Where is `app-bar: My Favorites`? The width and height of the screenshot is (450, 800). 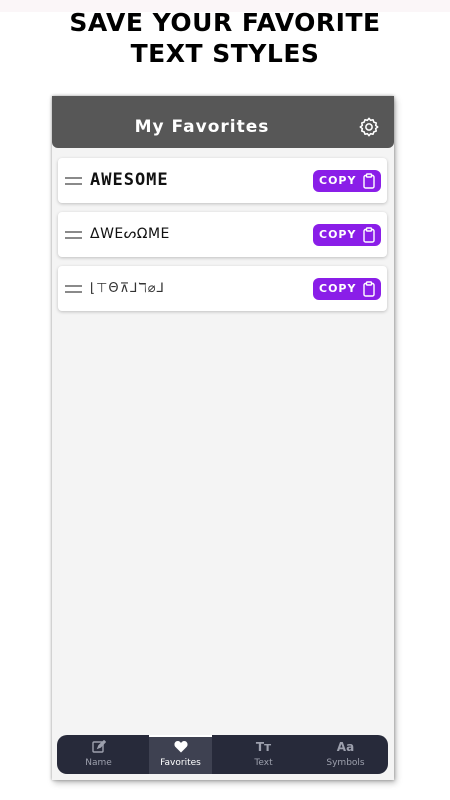
app-bar: My Favorites is located at coordinates (223, 122).